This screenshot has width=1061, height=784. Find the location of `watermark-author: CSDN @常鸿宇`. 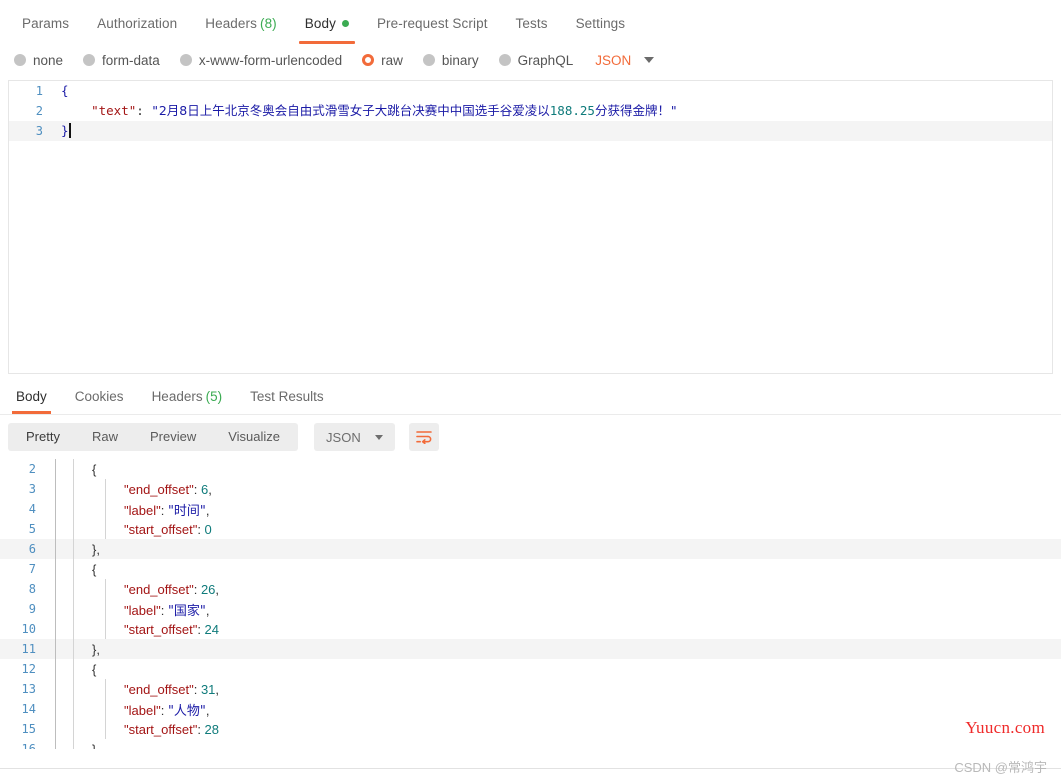

watermark-author: CSDN @常鸿宇 is located at coordinates (1000, 767).